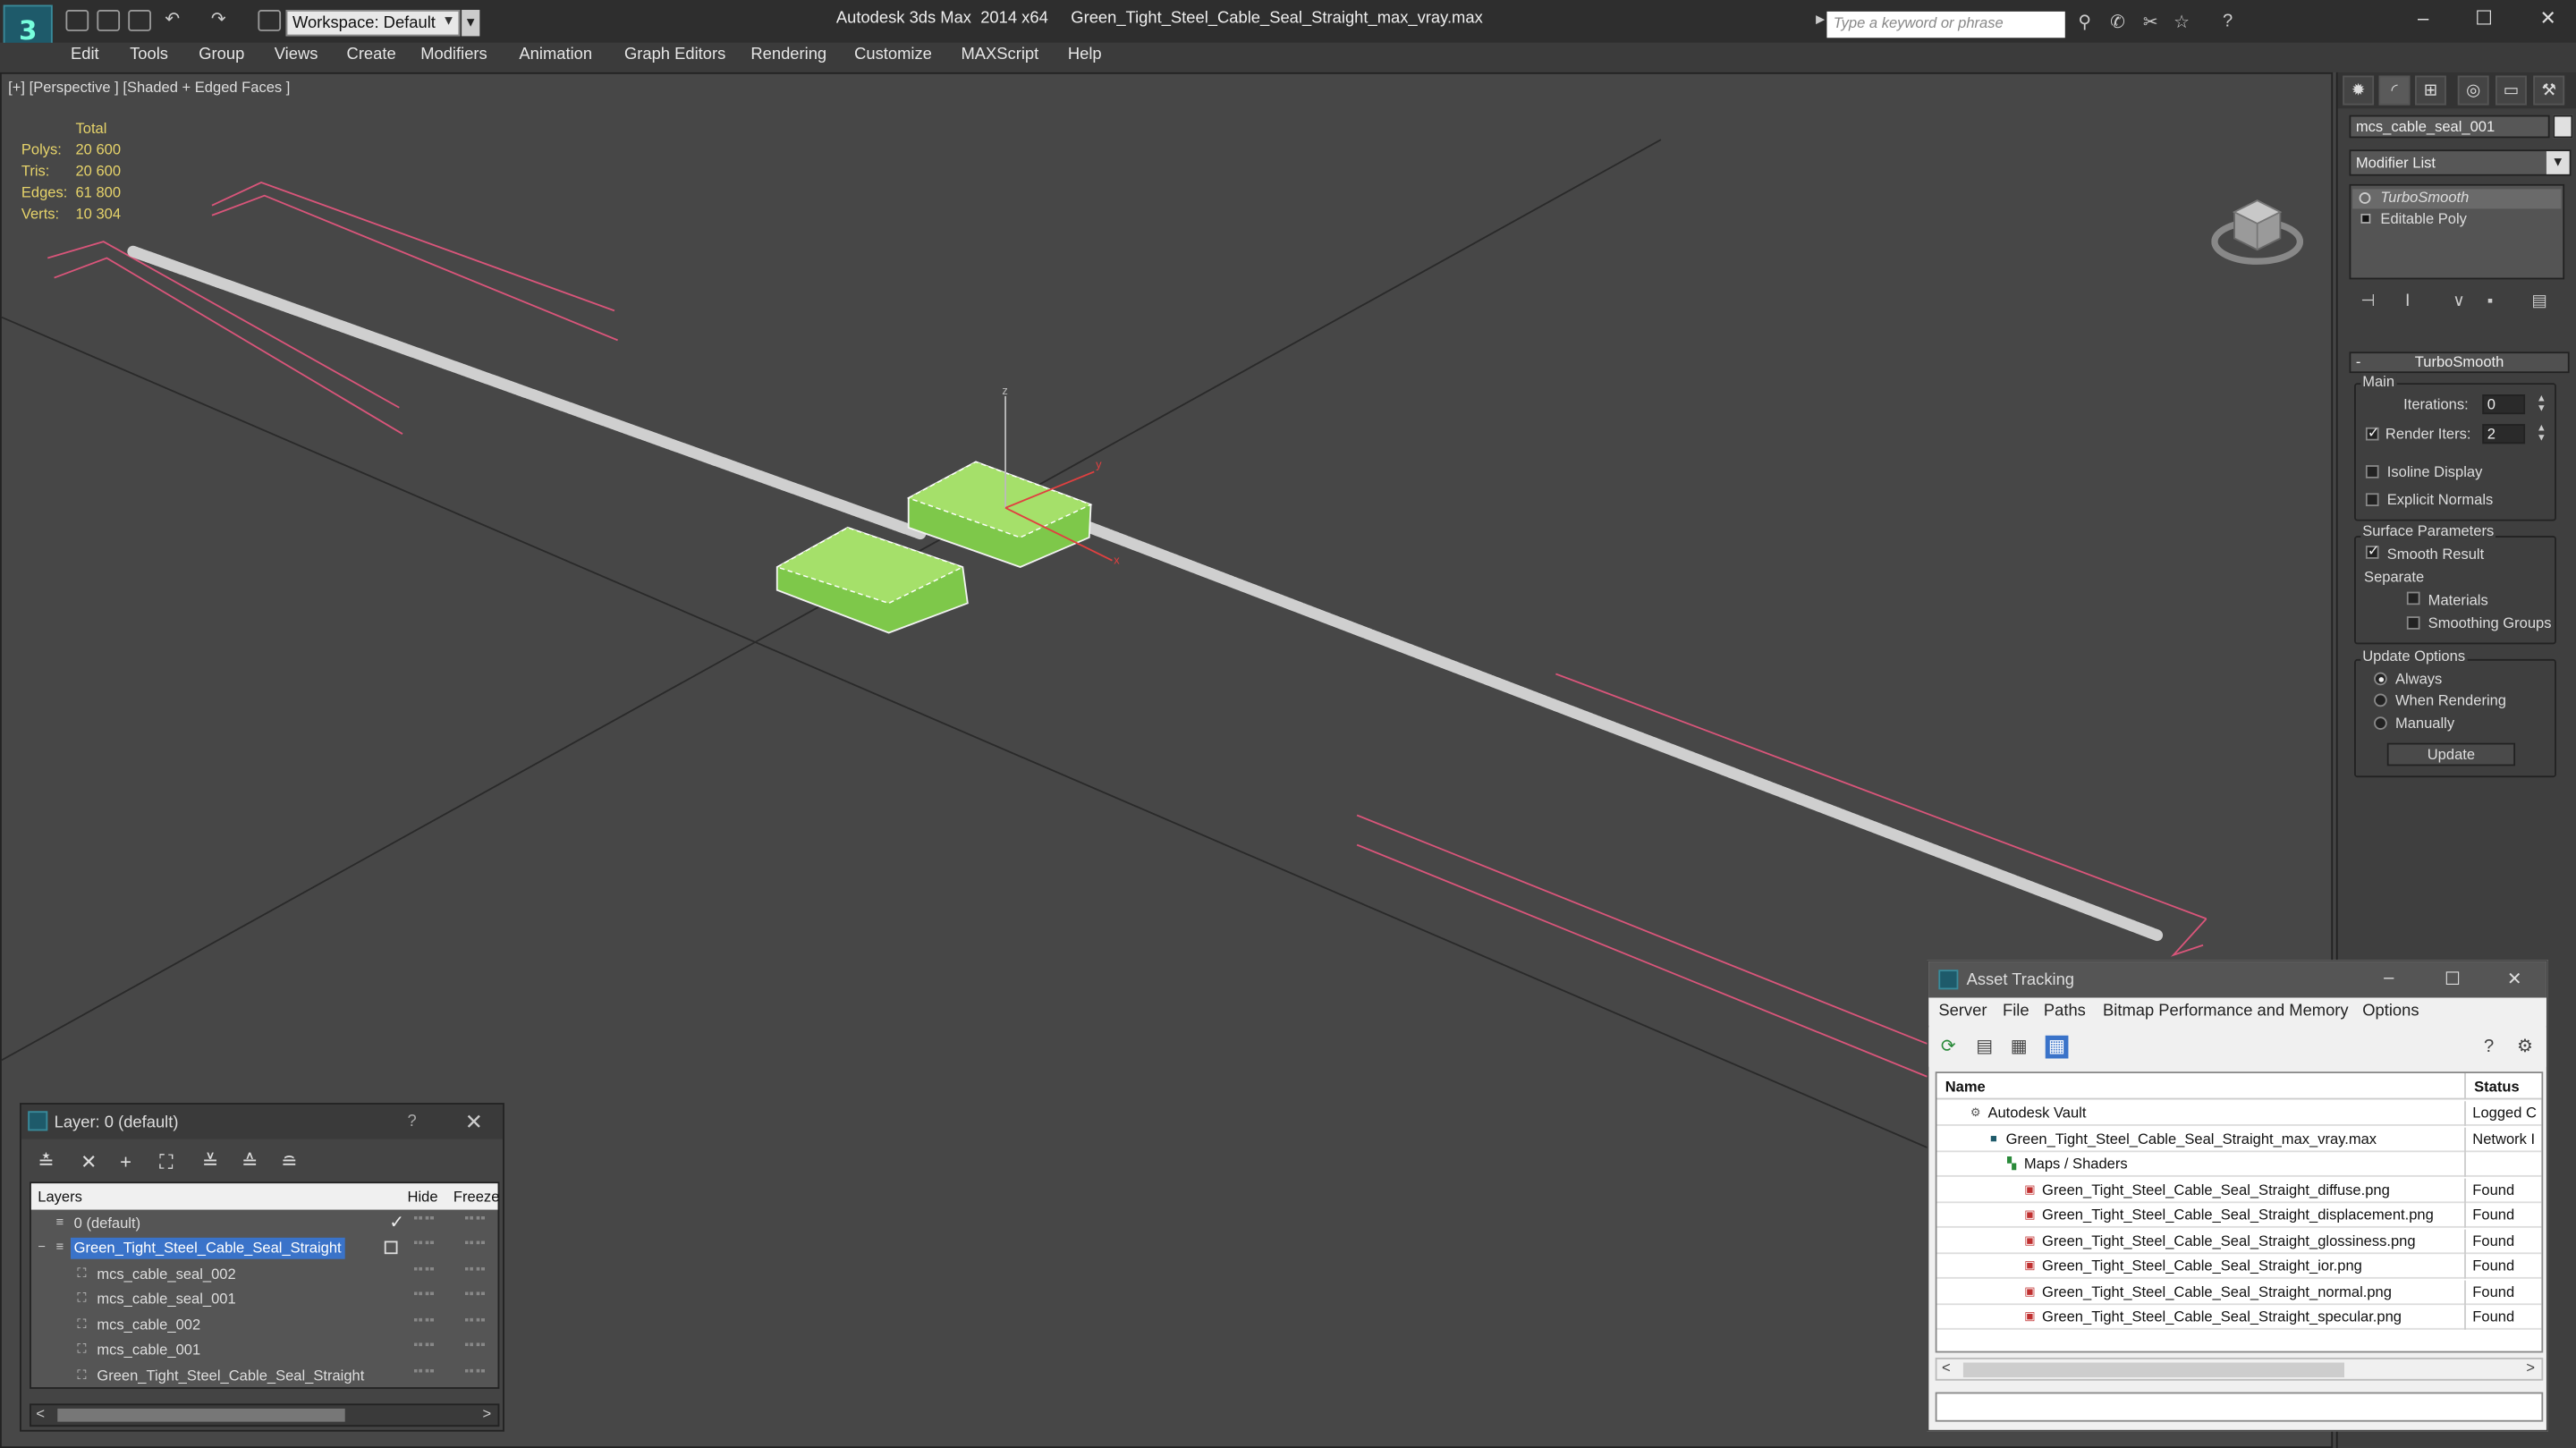  What do you see at coordinates (391, 1248) in the screenshot?
I see `set-active-layer-box` at bounding box center [391, 1248].